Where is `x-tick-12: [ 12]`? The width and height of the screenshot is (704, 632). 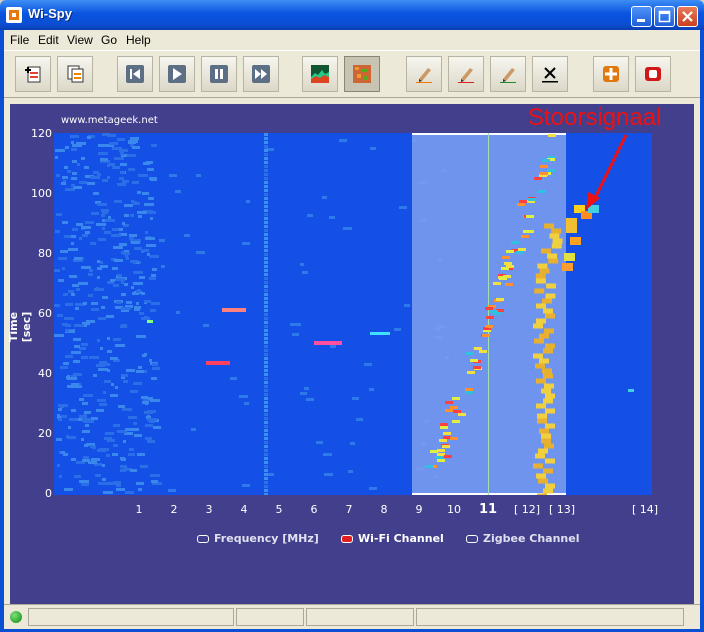 x-tick-12: [ 12] is located at coordinates (527, 509).